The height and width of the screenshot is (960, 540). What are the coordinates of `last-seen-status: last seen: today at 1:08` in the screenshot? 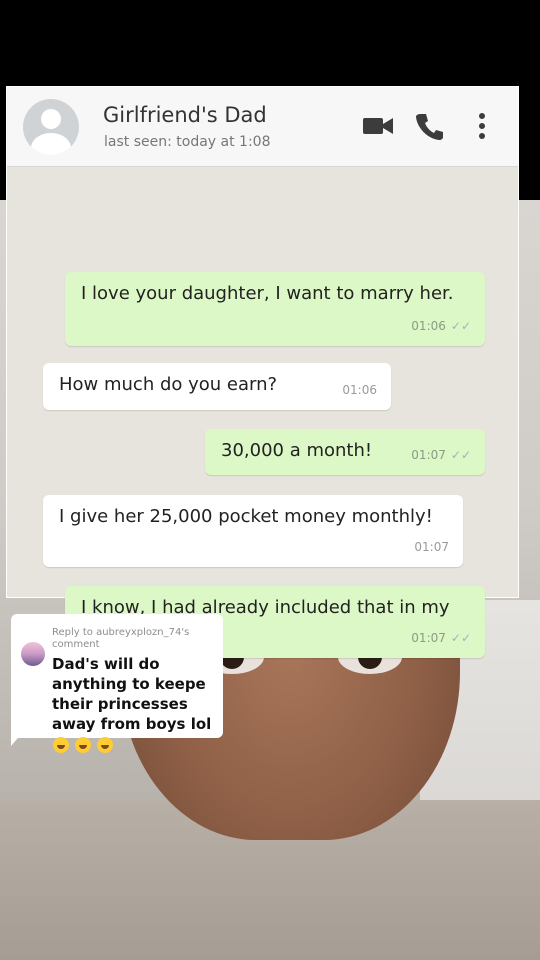 It's located at (187, 142).